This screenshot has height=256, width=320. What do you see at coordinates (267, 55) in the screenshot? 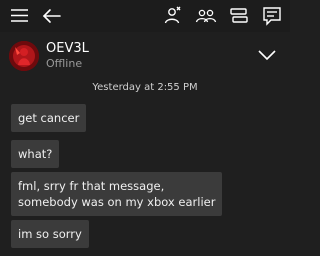
I see `chevron-down-icon` at bounding box center [267, 55].